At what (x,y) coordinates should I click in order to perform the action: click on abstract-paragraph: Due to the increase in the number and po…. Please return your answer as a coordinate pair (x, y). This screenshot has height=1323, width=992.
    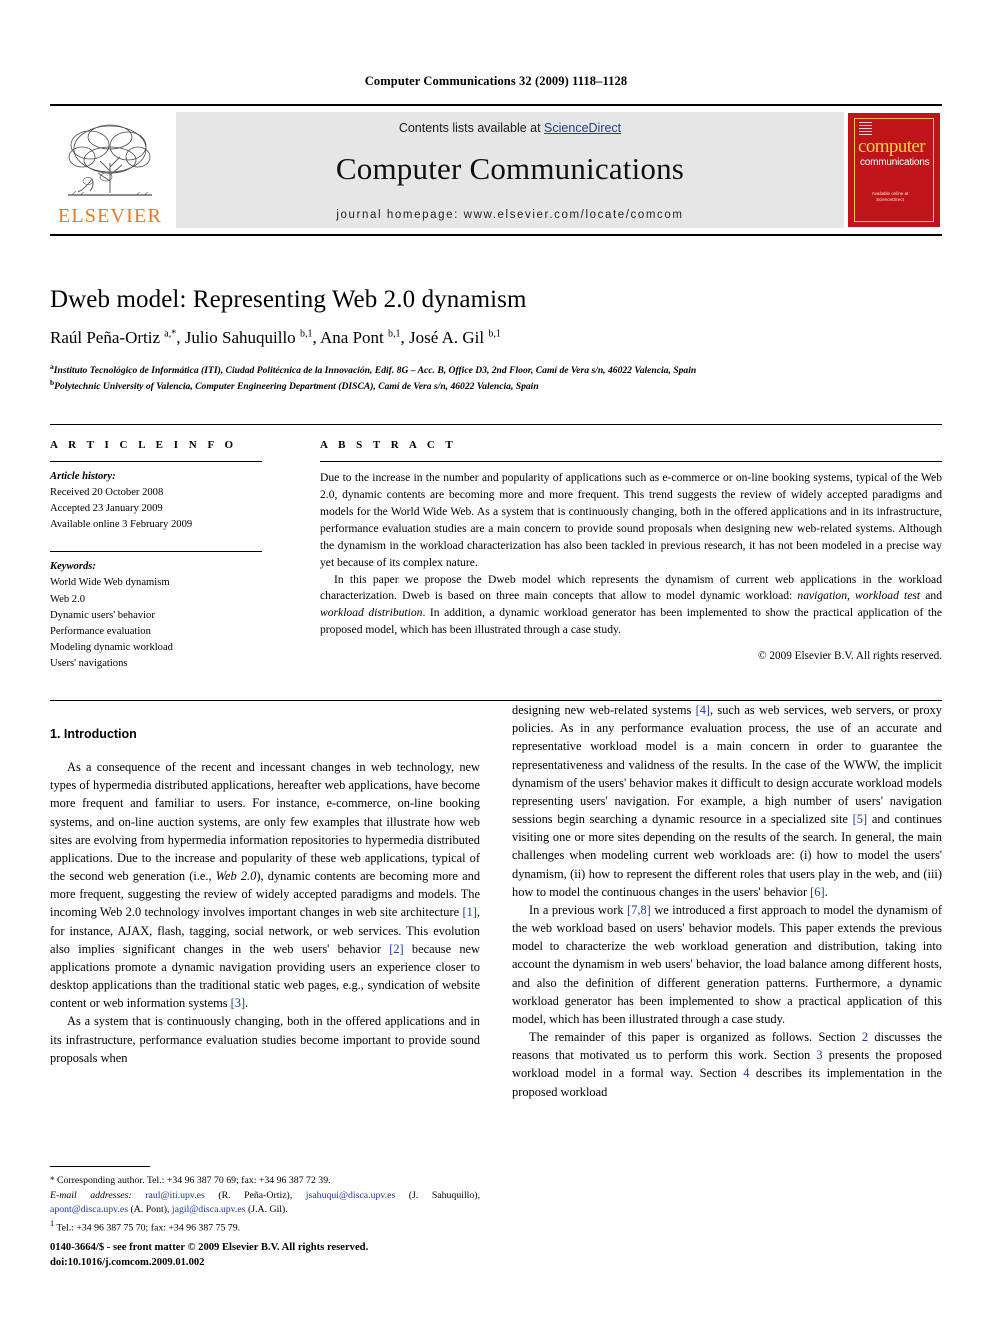
    Looking at the image, I should click on (631, 520).